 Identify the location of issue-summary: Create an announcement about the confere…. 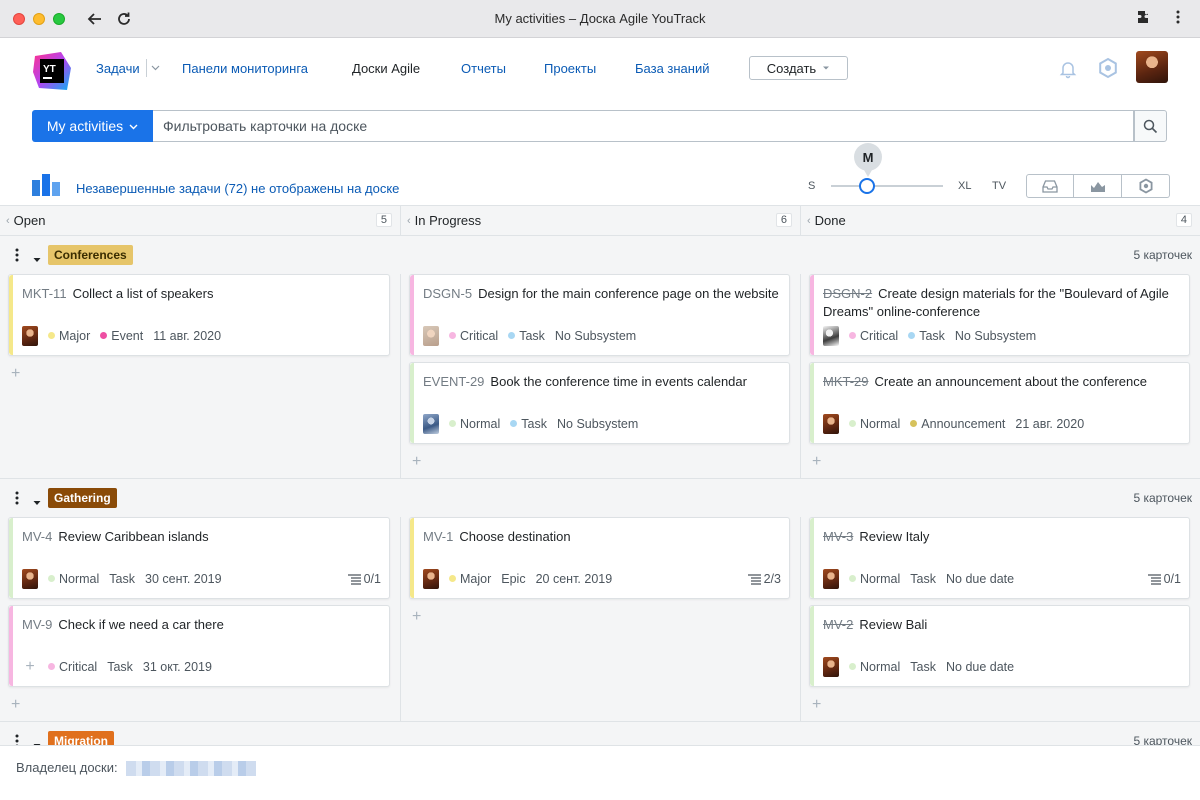
(1011, 381).